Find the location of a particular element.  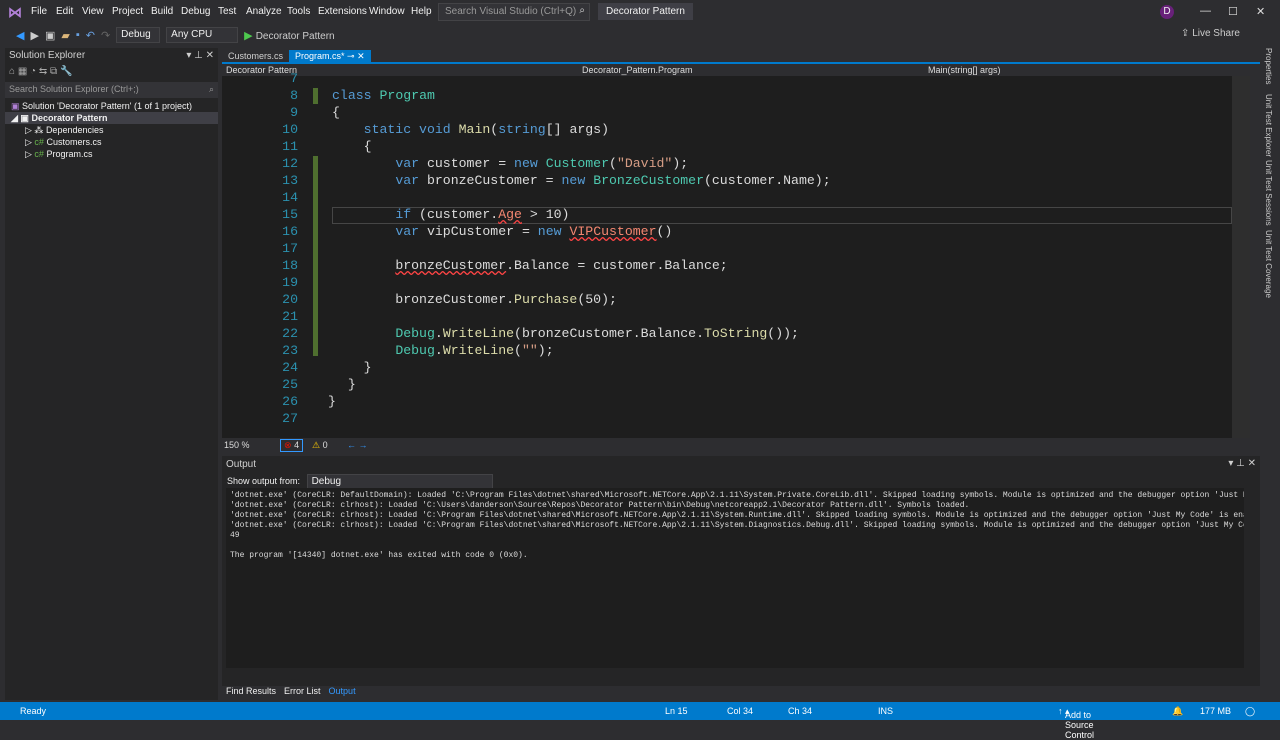

warnings-button: ⚠ 0 is located at coordinates (320, 445).